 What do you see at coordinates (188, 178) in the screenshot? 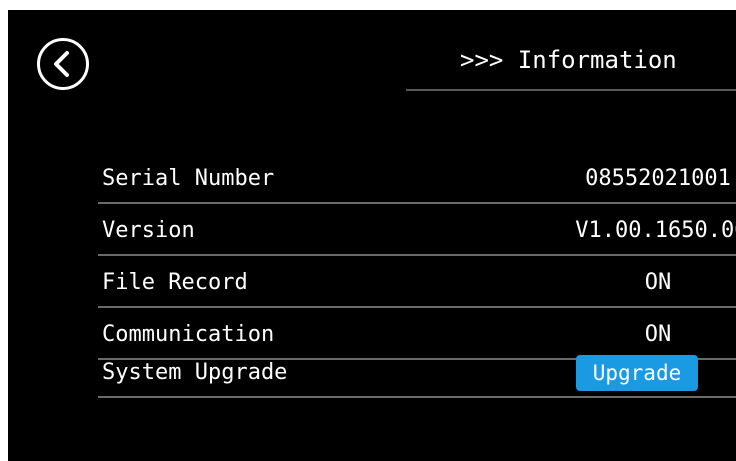
I see `serial-number-label: Serial Number` at bounding box center [188, 178].